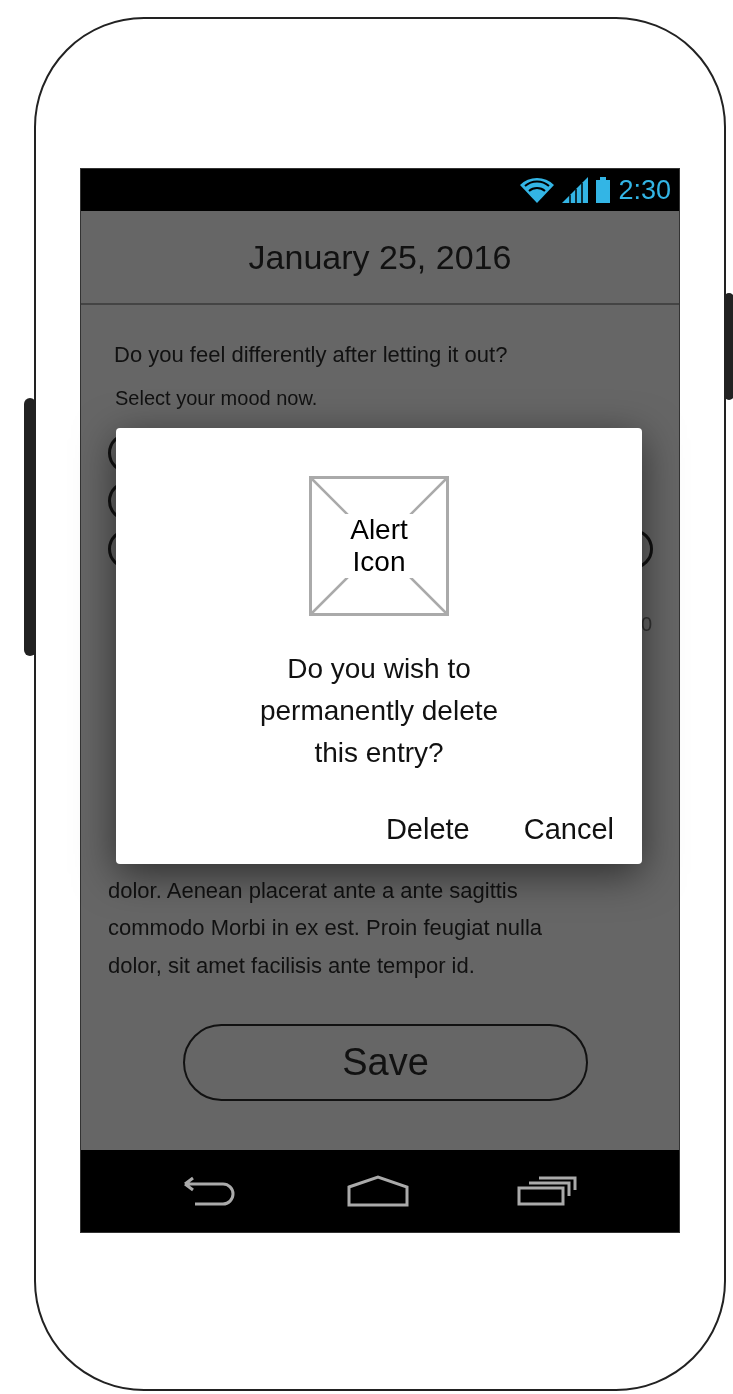 Image resolution: width=733 pixels, height=1394 pixels. What do you see at coordinates (568, 830) in the screenshot?
I see `dialog-button: Cancel` at bounding box center [568, 830].